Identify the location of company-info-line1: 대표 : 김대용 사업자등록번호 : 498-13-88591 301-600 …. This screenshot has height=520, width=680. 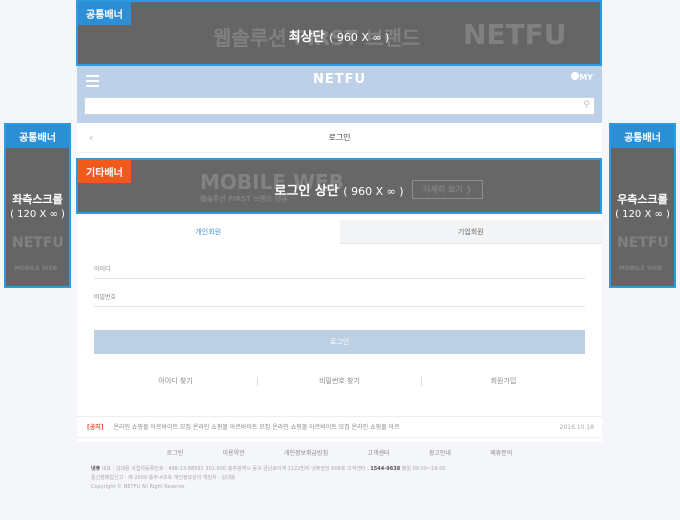
(236, 469).